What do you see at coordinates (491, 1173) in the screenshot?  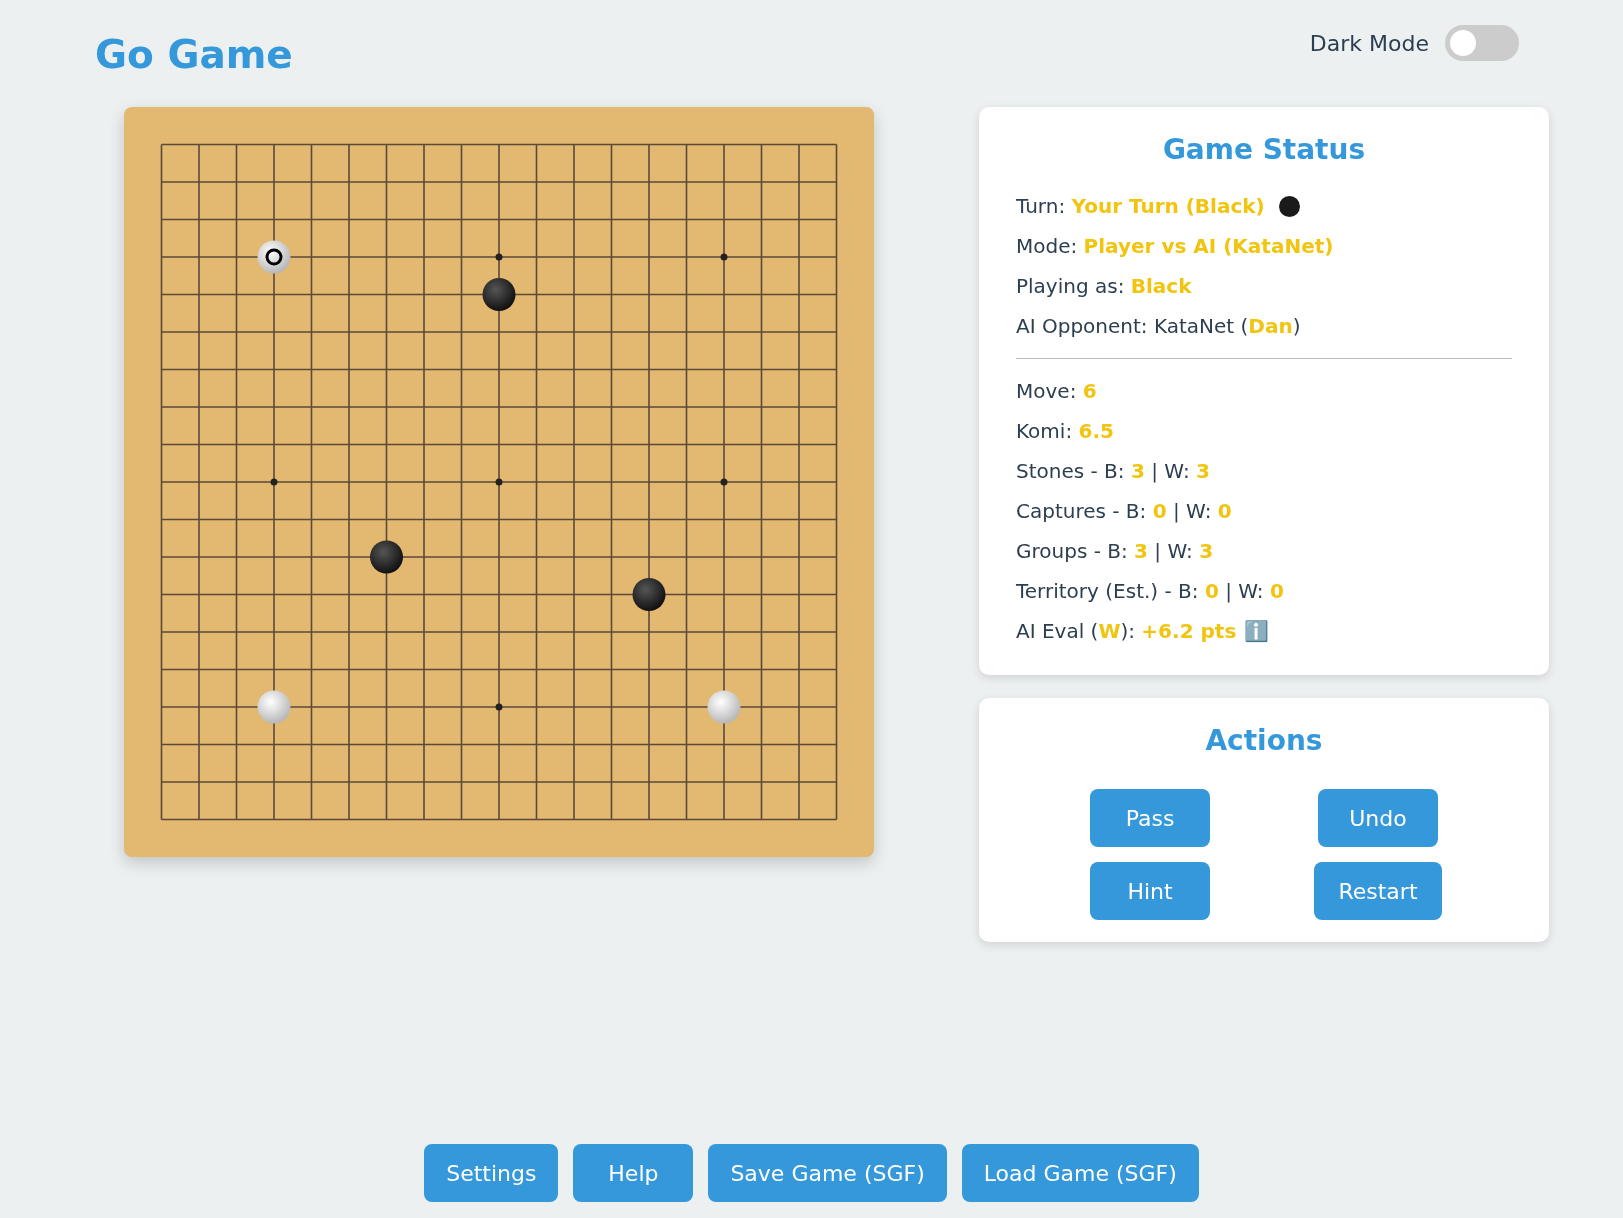 I see `footer-button: Settings` at bounding box center [491, 1173].